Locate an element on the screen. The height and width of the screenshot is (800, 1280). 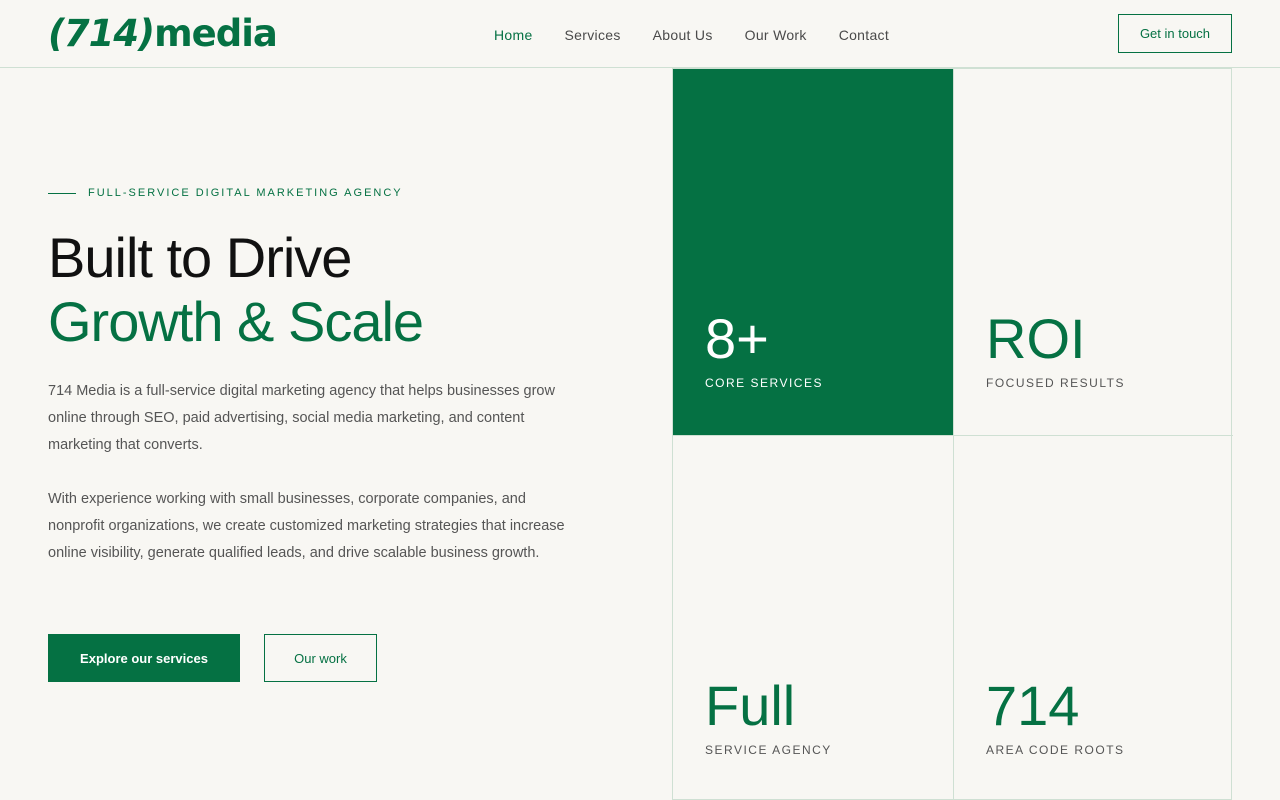
stat-label: SERVICE AGENCY is located at coordinates (768, 750).